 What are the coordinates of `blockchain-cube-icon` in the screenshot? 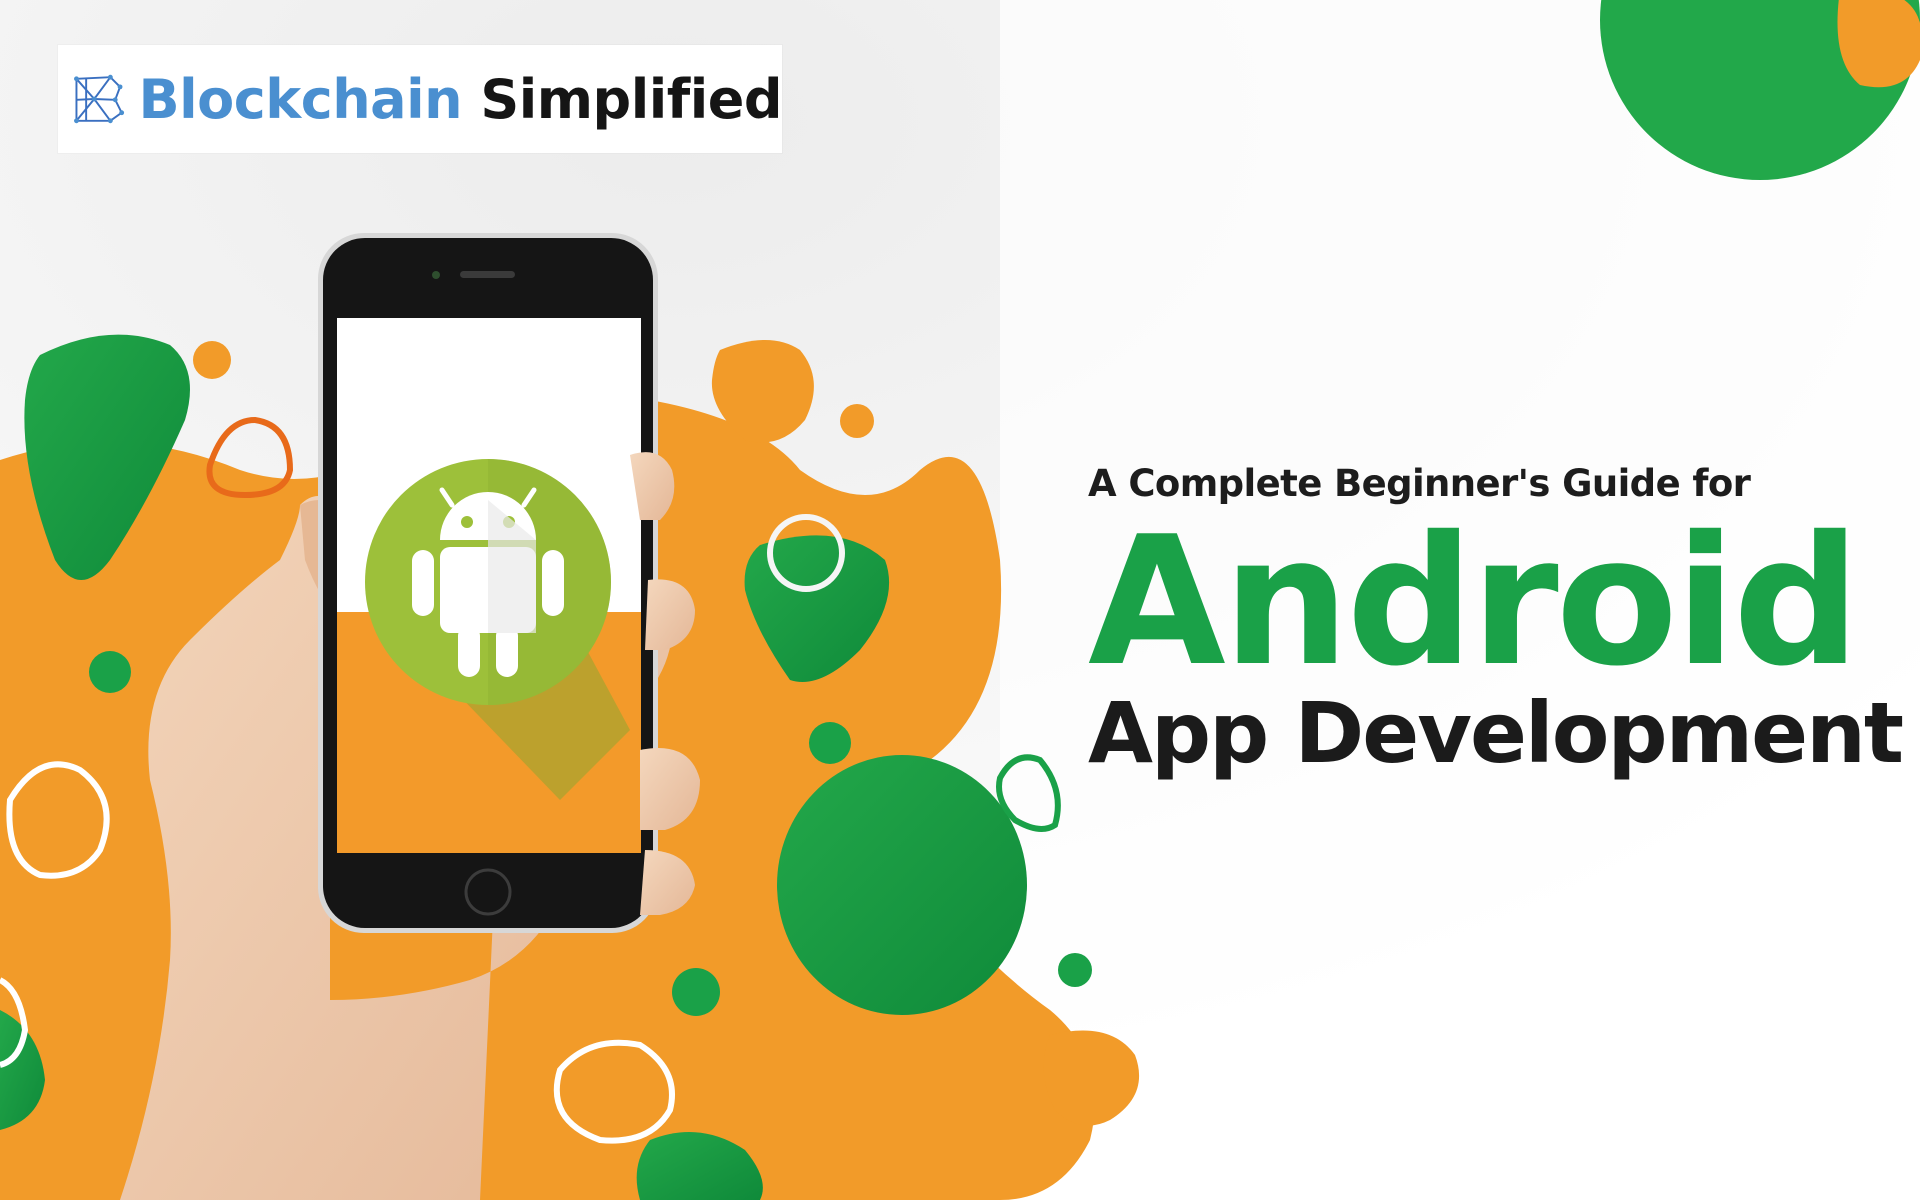 It's located at (99, 99).